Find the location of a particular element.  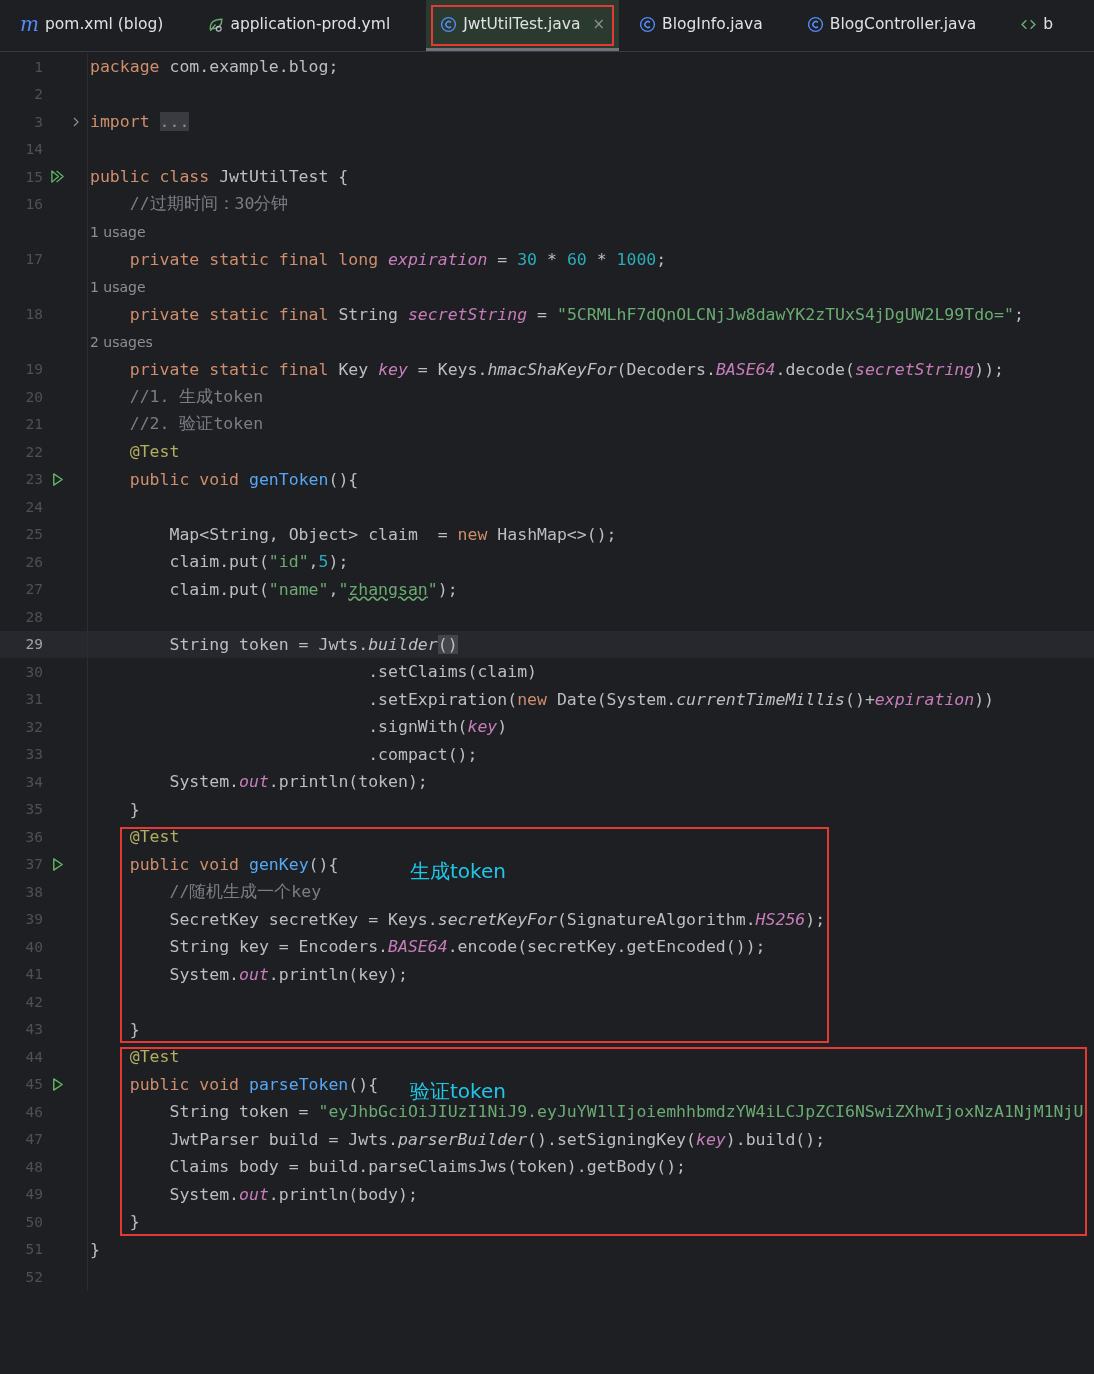

code-line: public void genToken(){ is located at coordinates (244, 479).